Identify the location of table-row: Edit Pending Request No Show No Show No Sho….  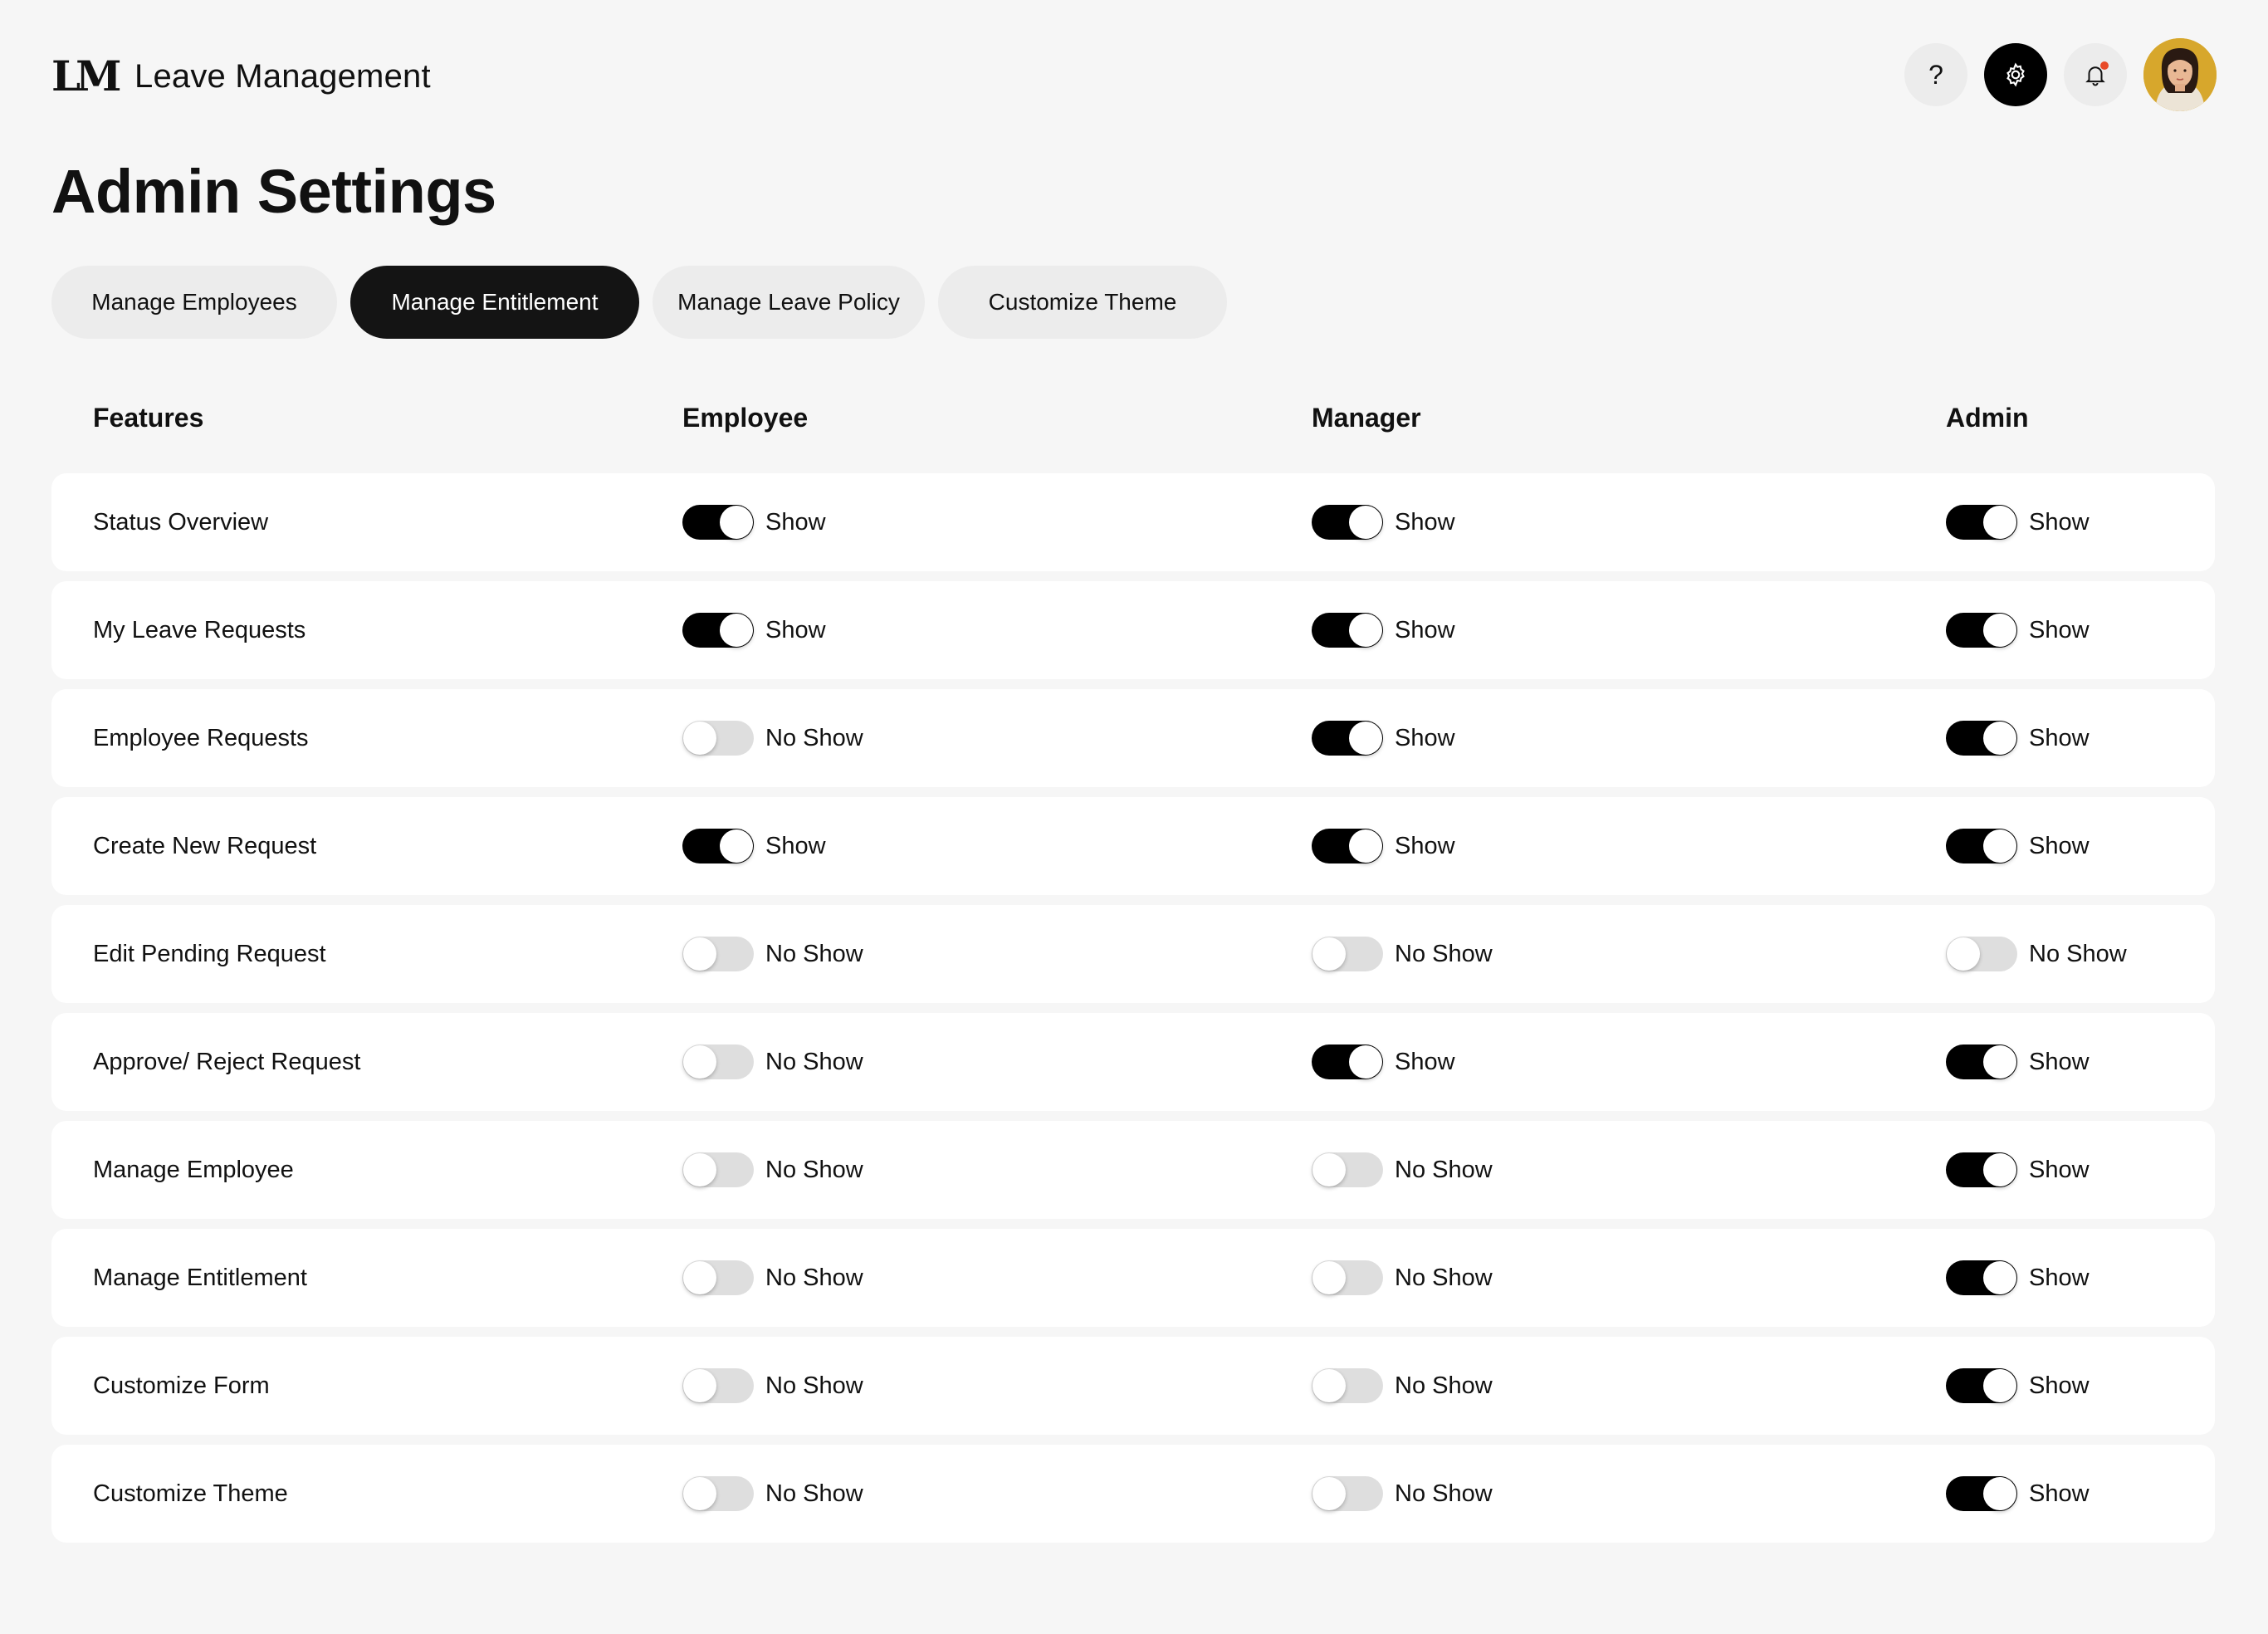
(1133, 954).